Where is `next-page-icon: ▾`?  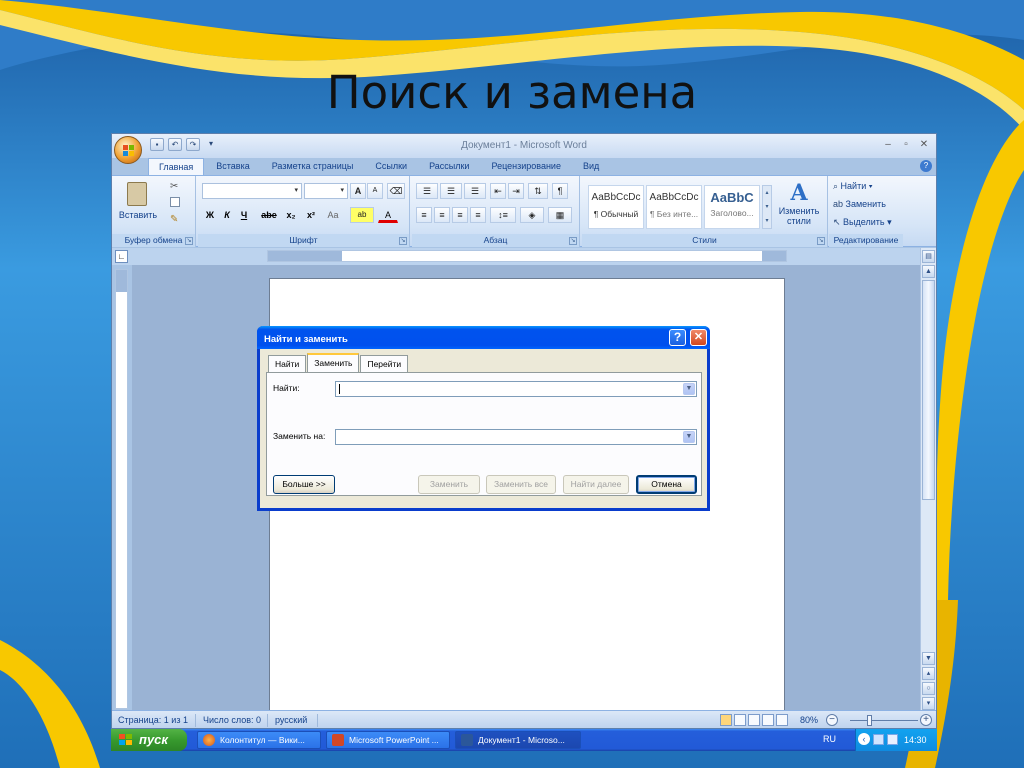
next-page-icon: ▾ is located at coordinates (928, 703).